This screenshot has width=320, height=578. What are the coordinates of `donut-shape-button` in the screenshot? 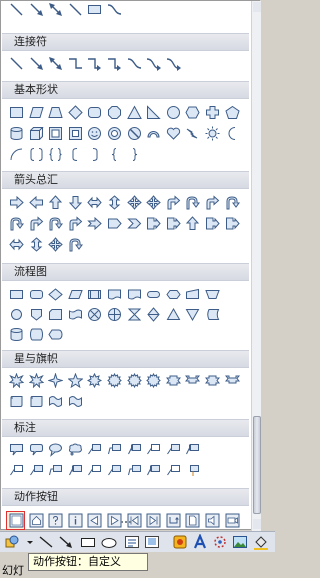 It's located at (114, 133).